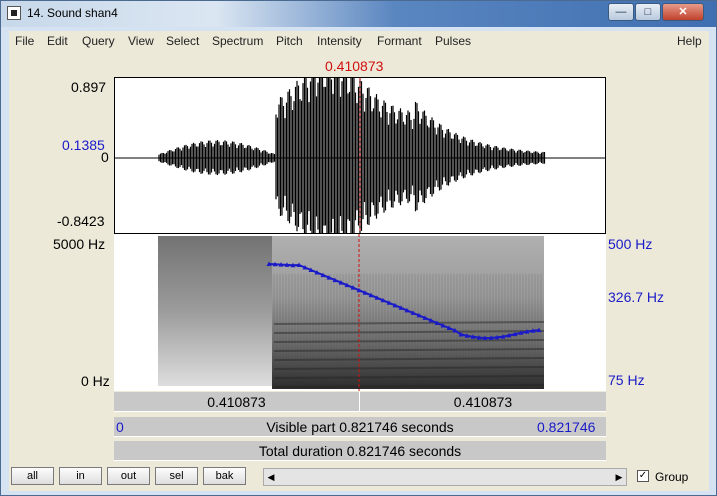 This screenshot has height=496, width=717. I want to click on minimize-button: —, so click(621, 12).